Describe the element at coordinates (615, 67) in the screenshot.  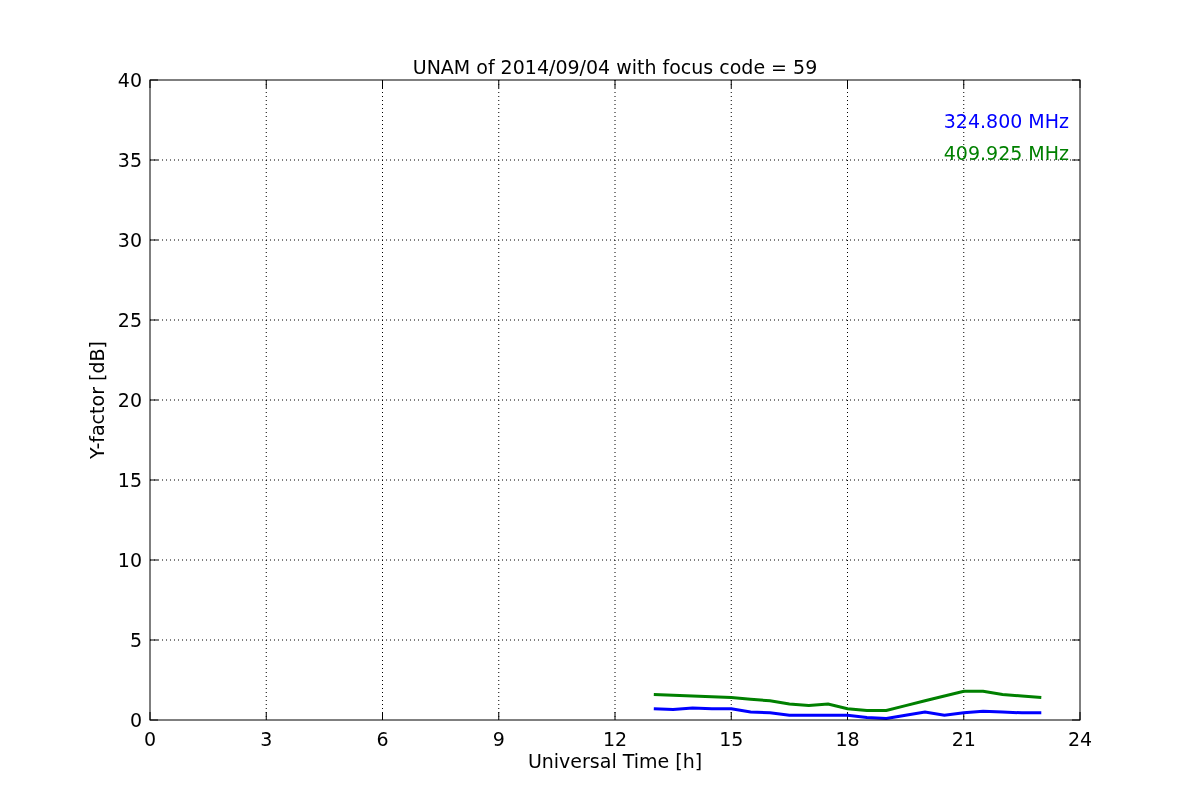
I see `chart-title: UNAM of 2014/09/04 with focus code = 59` at that location.